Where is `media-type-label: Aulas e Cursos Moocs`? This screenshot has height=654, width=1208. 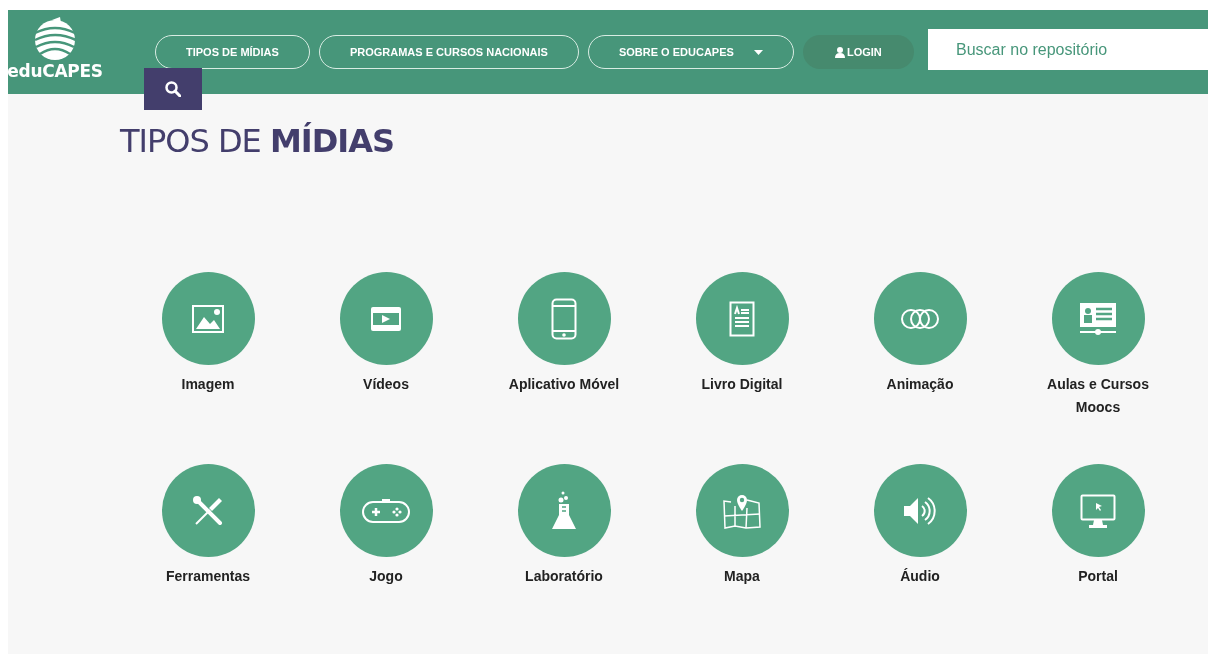
media-type-label: Aulas e Cursos Moocs is located at coordinates (1098, 396).